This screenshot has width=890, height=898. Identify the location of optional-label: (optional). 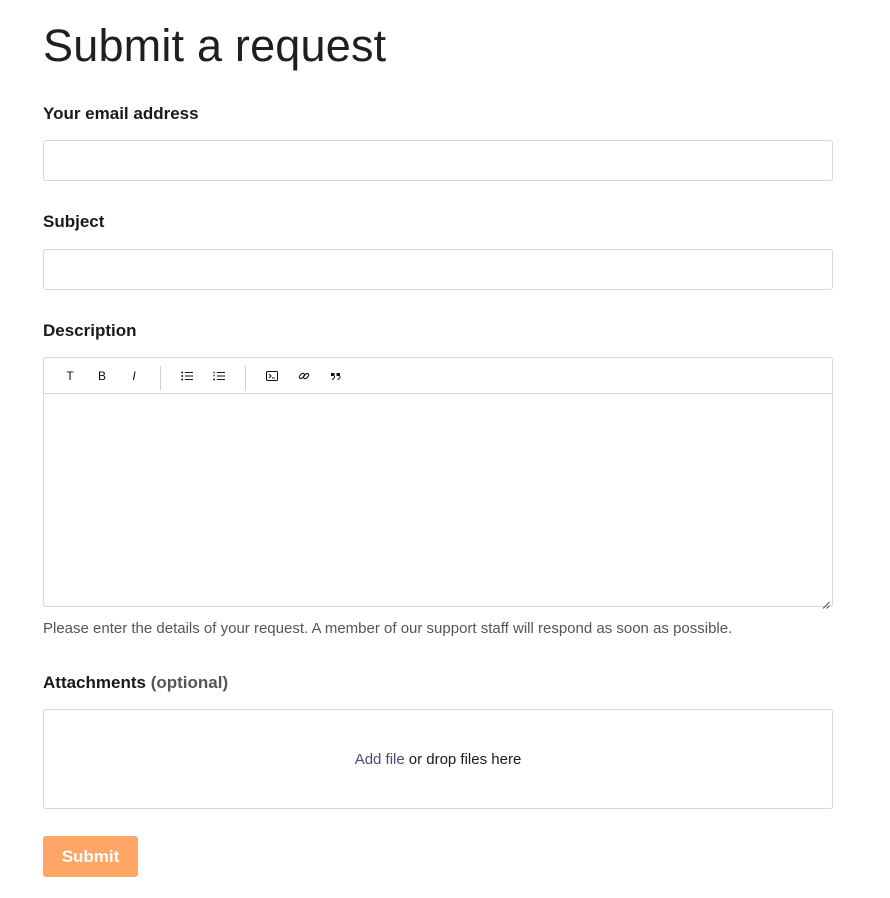
(189, 682).